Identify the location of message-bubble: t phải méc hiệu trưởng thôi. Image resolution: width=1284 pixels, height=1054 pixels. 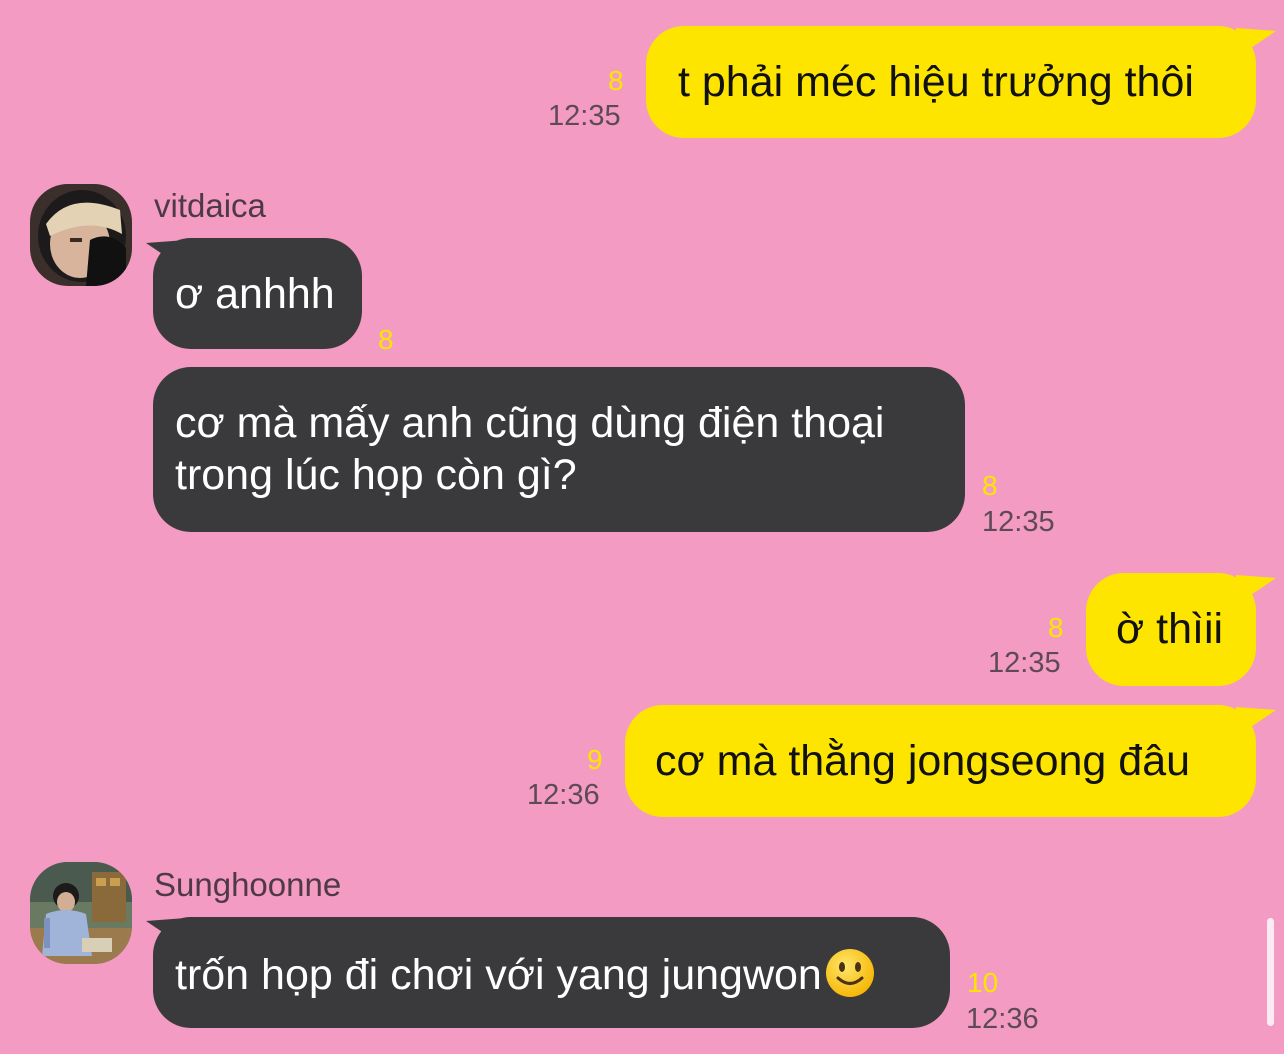
(951, 82).